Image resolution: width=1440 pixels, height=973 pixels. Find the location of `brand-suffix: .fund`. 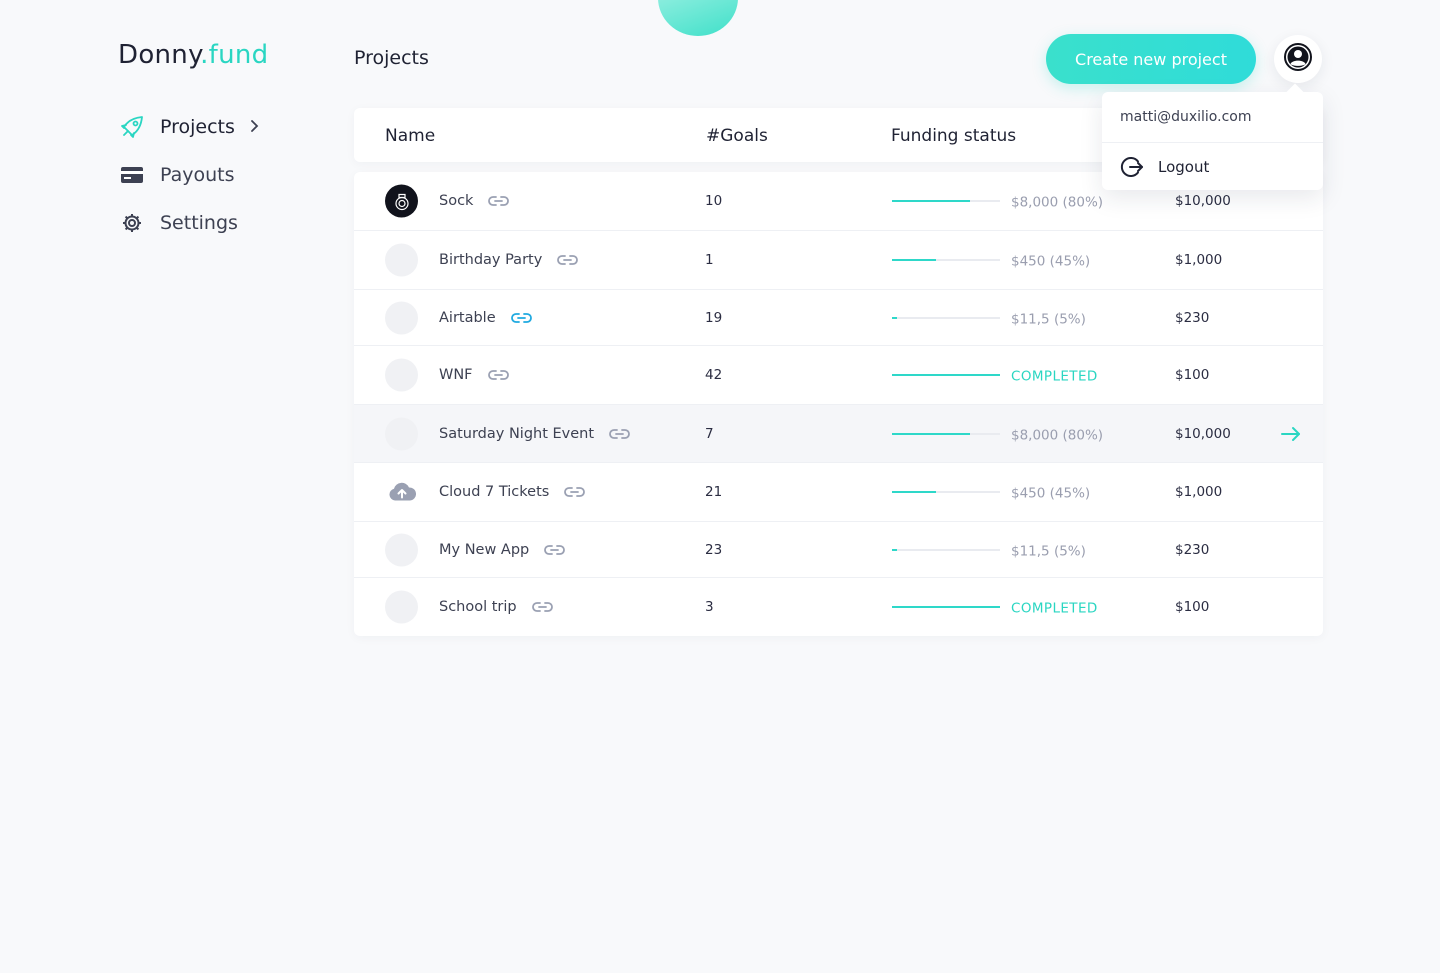

brand-suffix: .fund is located at coordinates (234, 55).